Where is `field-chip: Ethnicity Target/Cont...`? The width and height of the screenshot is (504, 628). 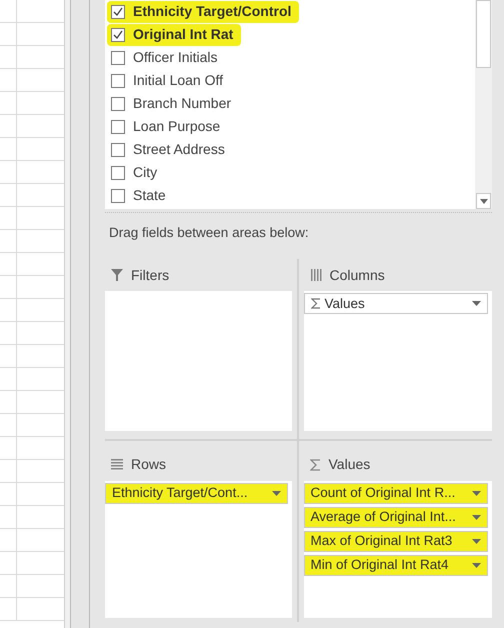
field-chip: Ethnicity Target/Cont... is located at coordinates (196, 493).